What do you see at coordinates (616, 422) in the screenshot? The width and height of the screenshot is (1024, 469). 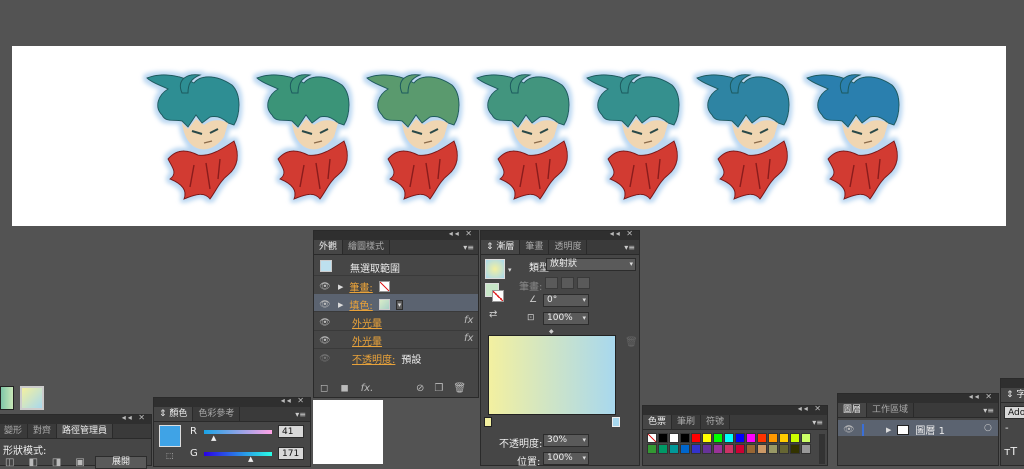 I see `gradient-stop-right` at bounding box center [616, 422].